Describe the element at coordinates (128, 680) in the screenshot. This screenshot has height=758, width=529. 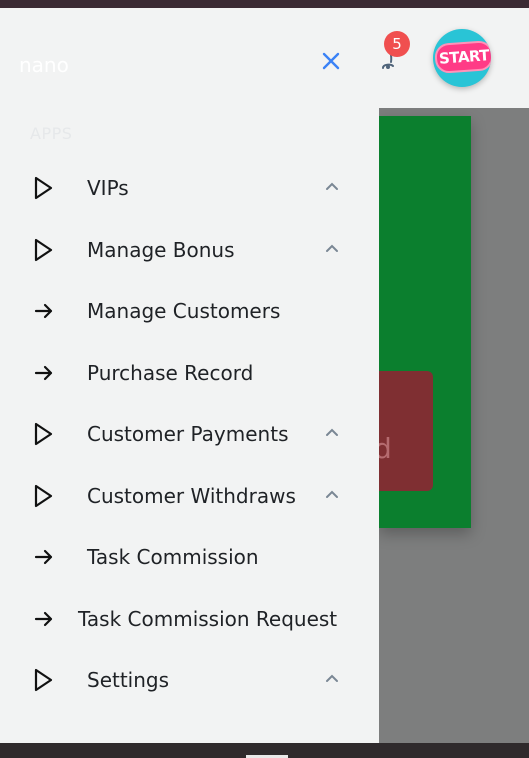
I see `sidebar-item-label: Settings` at that location.